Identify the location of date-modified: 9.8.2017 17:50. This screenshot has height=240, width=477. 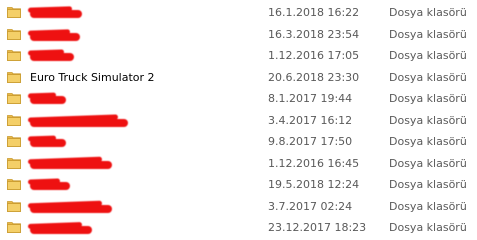
(310, 141).